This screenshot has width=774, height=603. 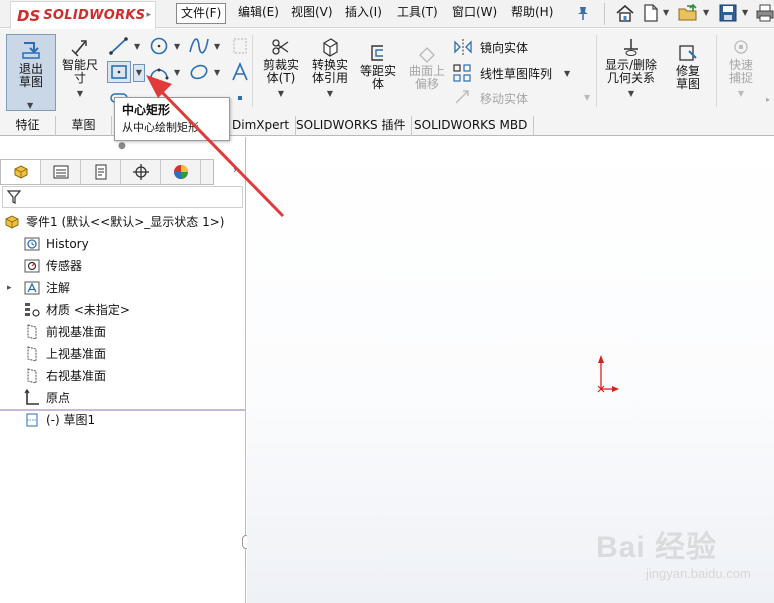 I want to click on menu-file: 文件(F), so click(x=201, y=13).